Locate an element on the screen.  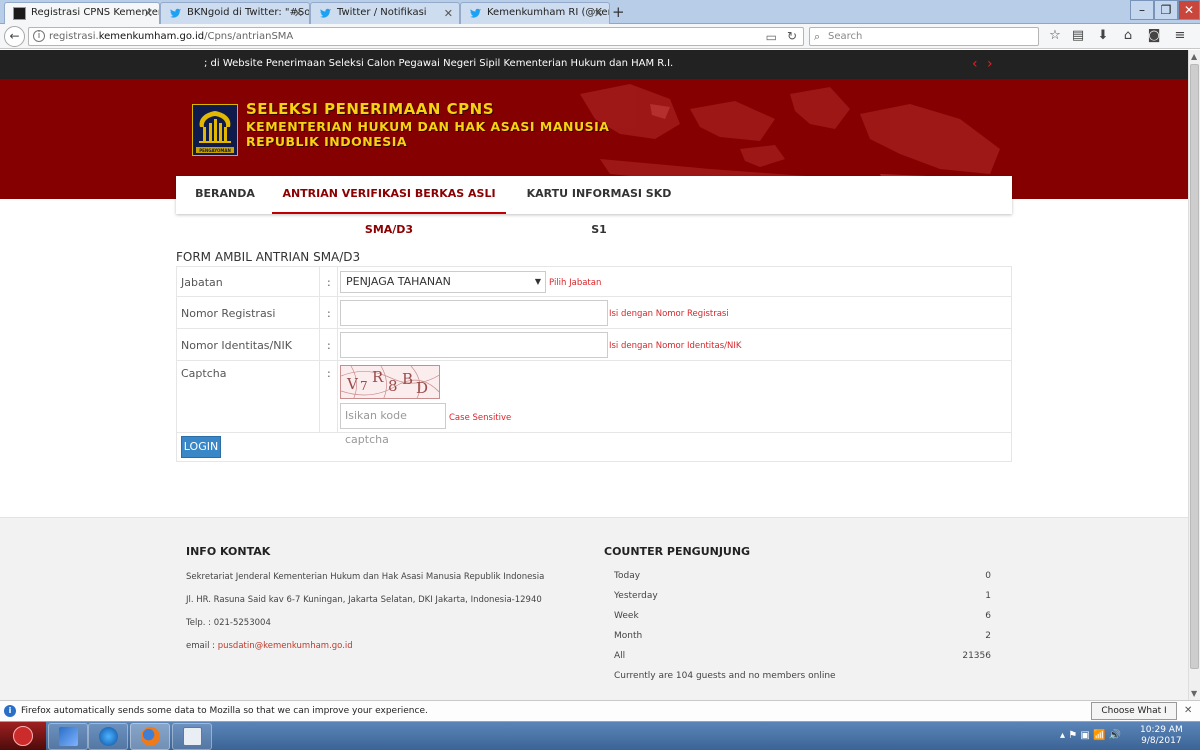
site-info-icon: i is located at coordinates (39, 36).